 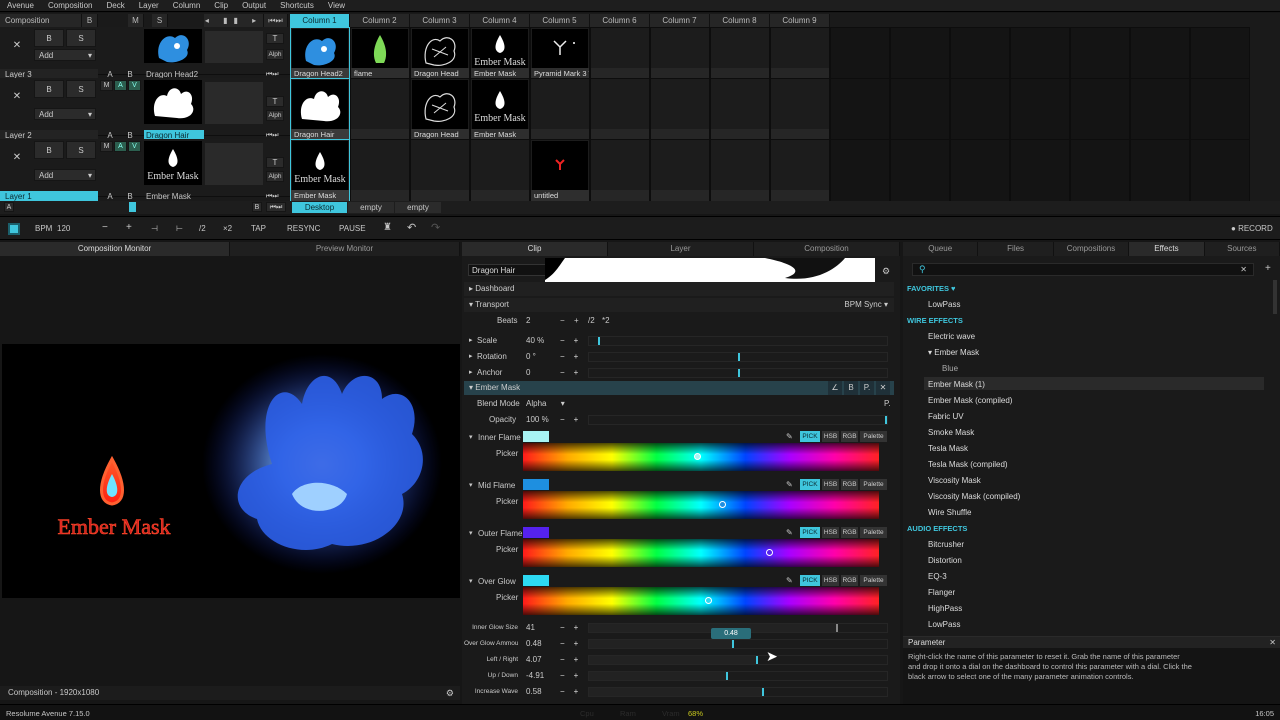 What do you see at coordinates (950, 368) in the screenshot?
I see `effect-item: Blue` at bounding box center [950, 368].